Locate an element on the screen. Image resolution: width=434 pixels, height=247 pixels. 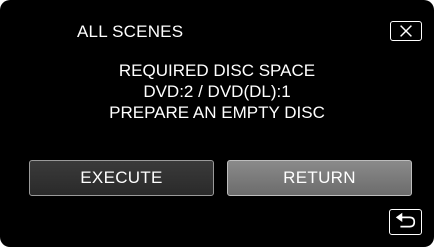
back-button is located at coordinates (405, 222).